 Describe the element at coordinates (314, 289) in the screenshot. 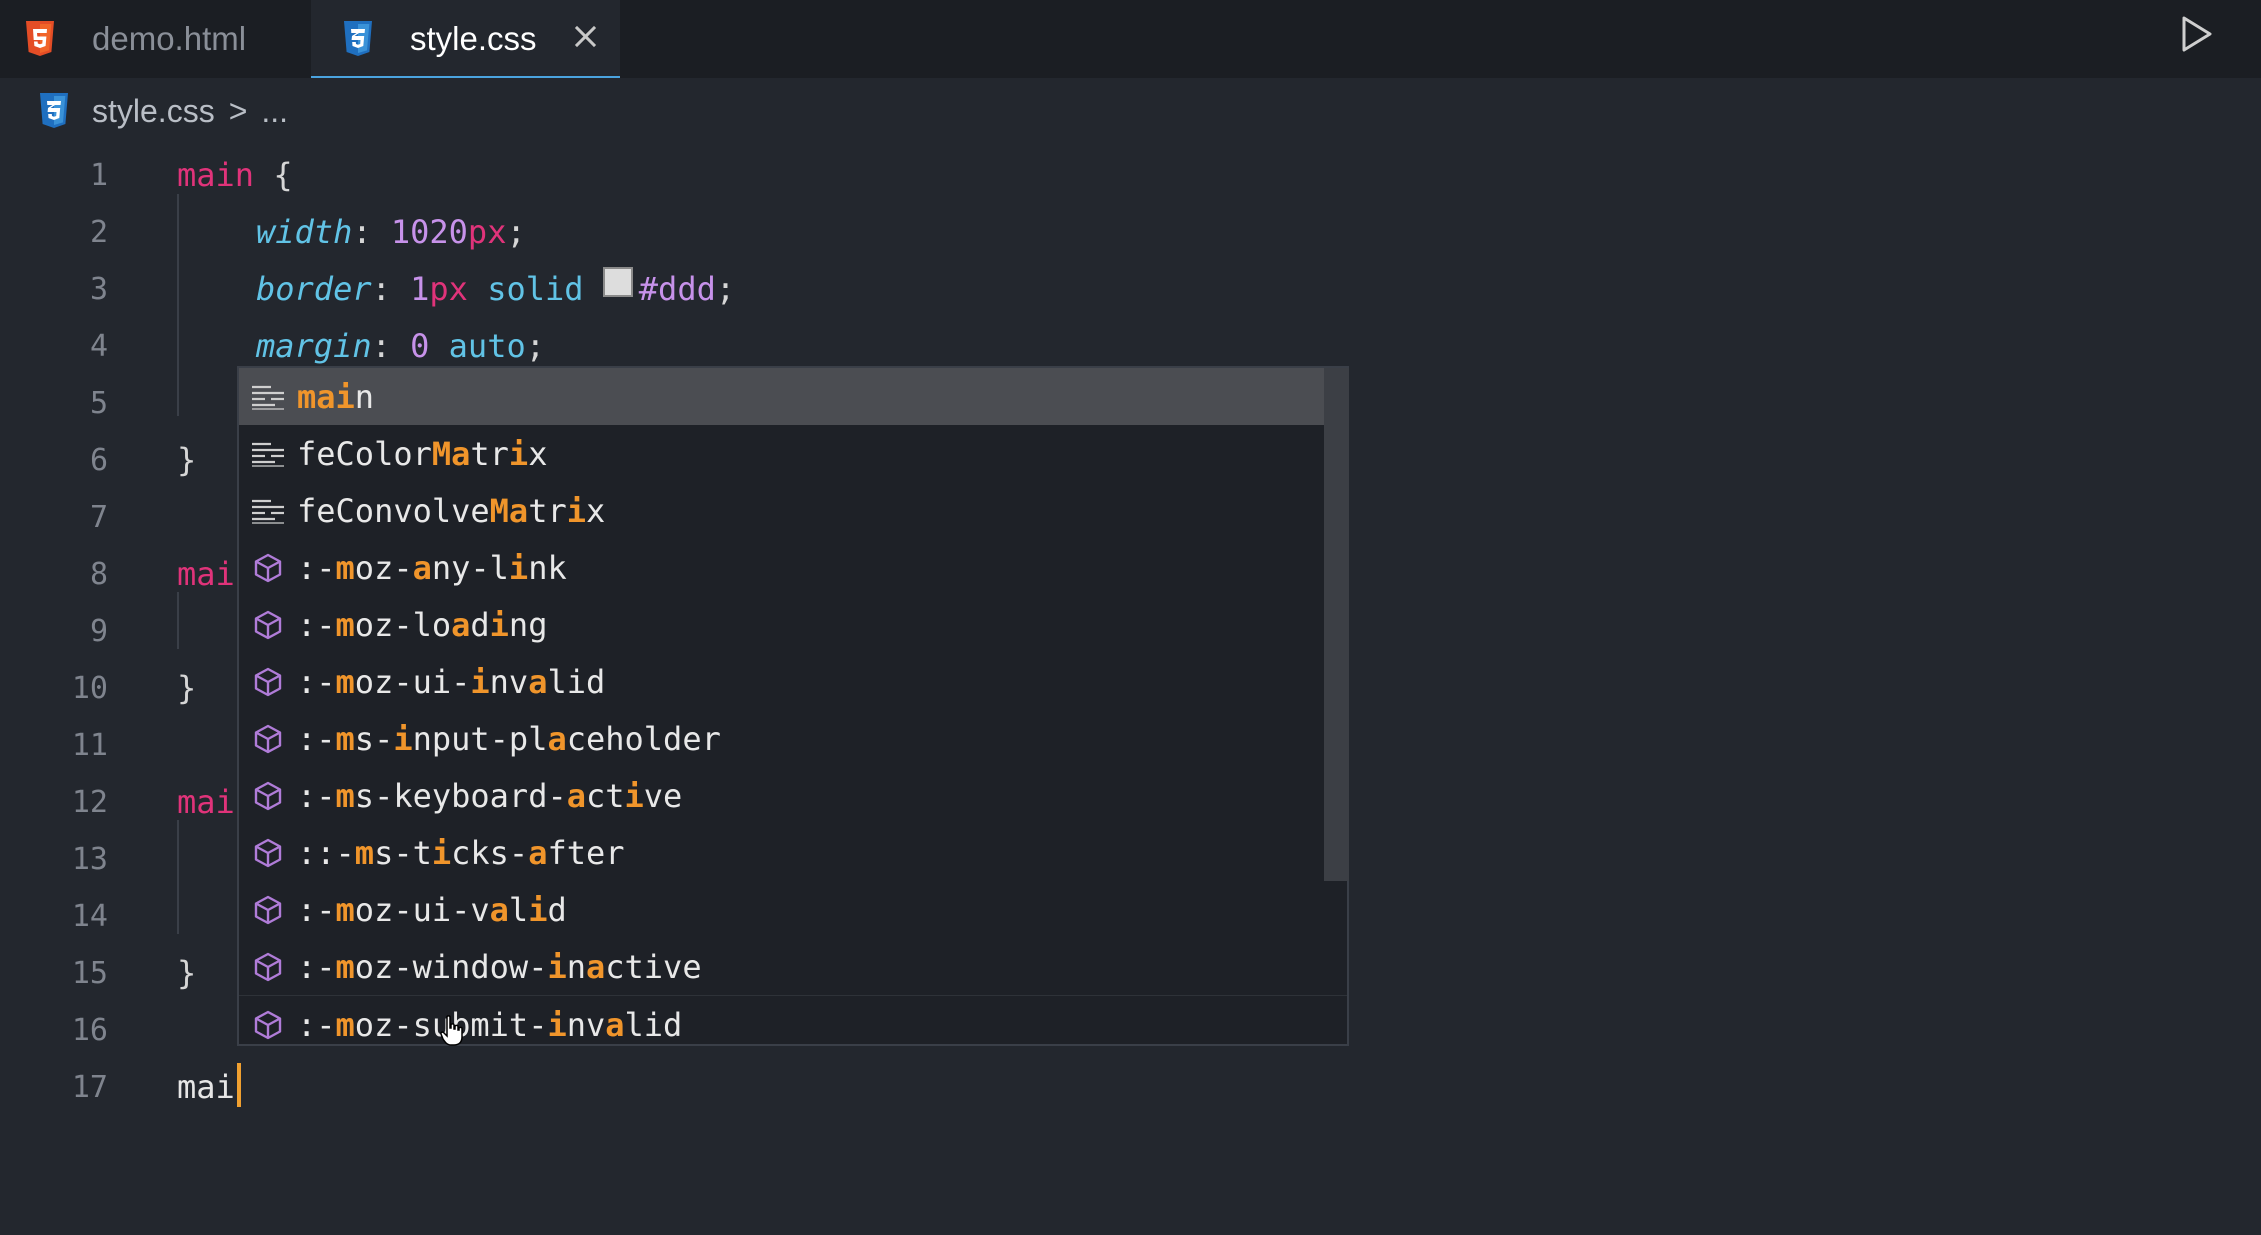

I see `css-property: border` at that location.